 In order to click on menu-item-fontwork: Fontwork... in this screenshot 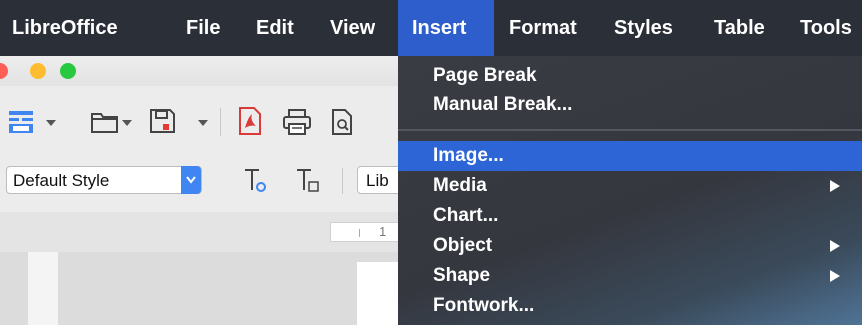, I will do `click(630, 306)`.